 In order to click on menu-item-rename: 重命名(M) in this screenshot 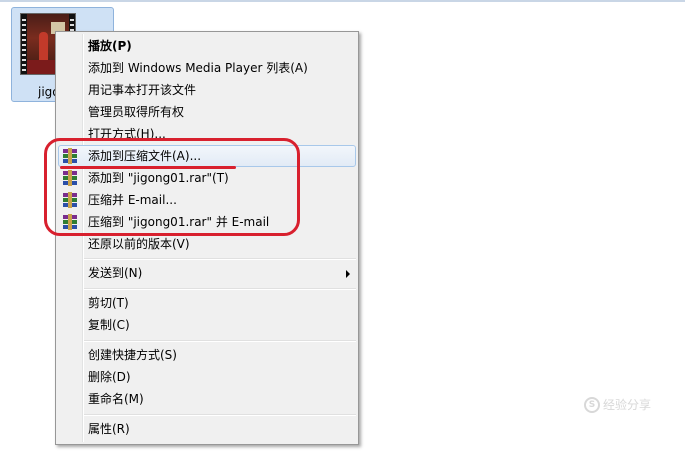, I will do `click(207, 399)`.